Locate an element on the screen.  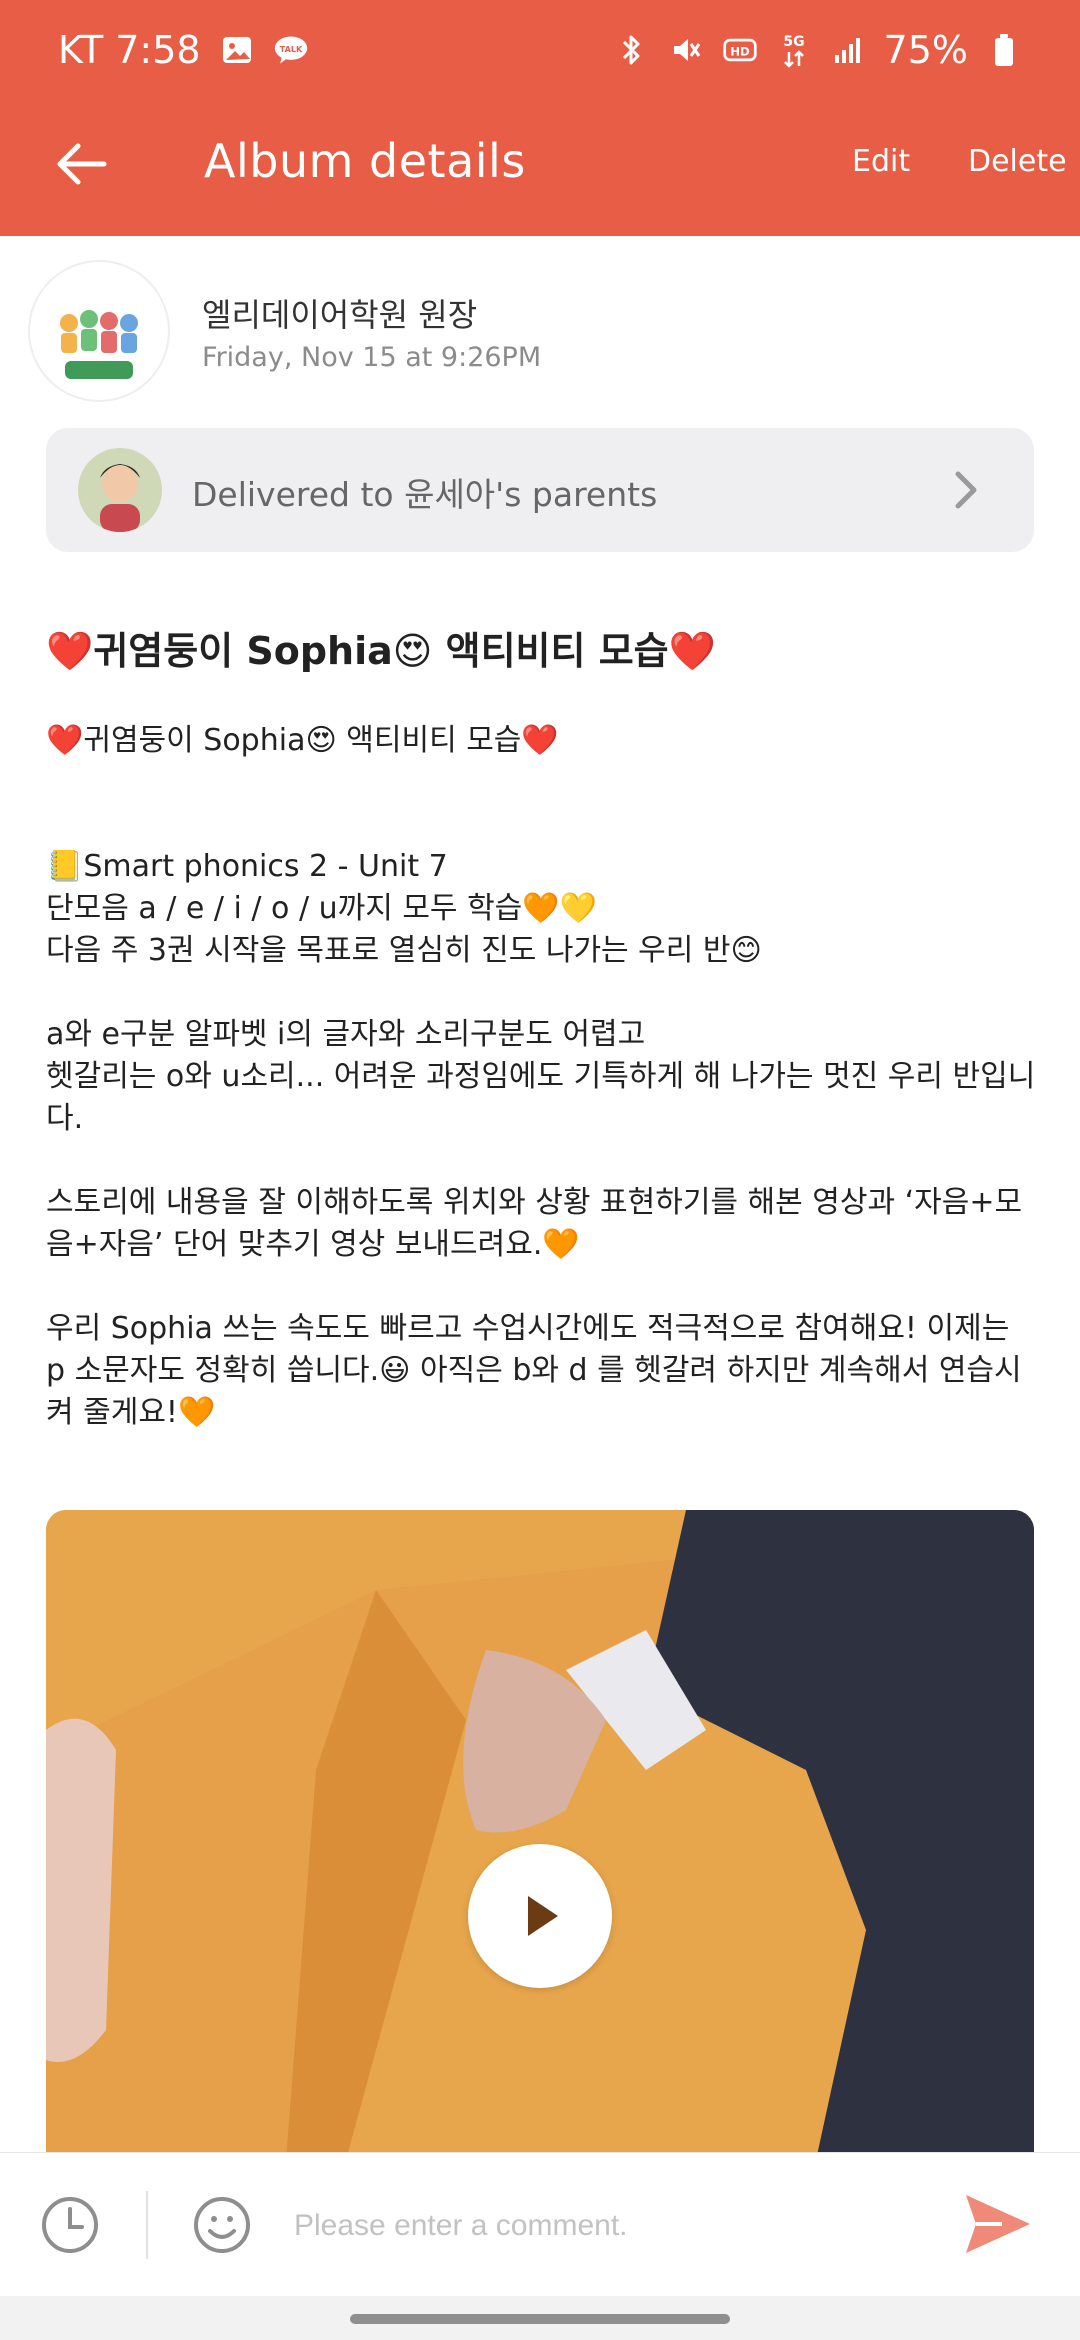
smiley-icon is located at coordinates (222, 2225).